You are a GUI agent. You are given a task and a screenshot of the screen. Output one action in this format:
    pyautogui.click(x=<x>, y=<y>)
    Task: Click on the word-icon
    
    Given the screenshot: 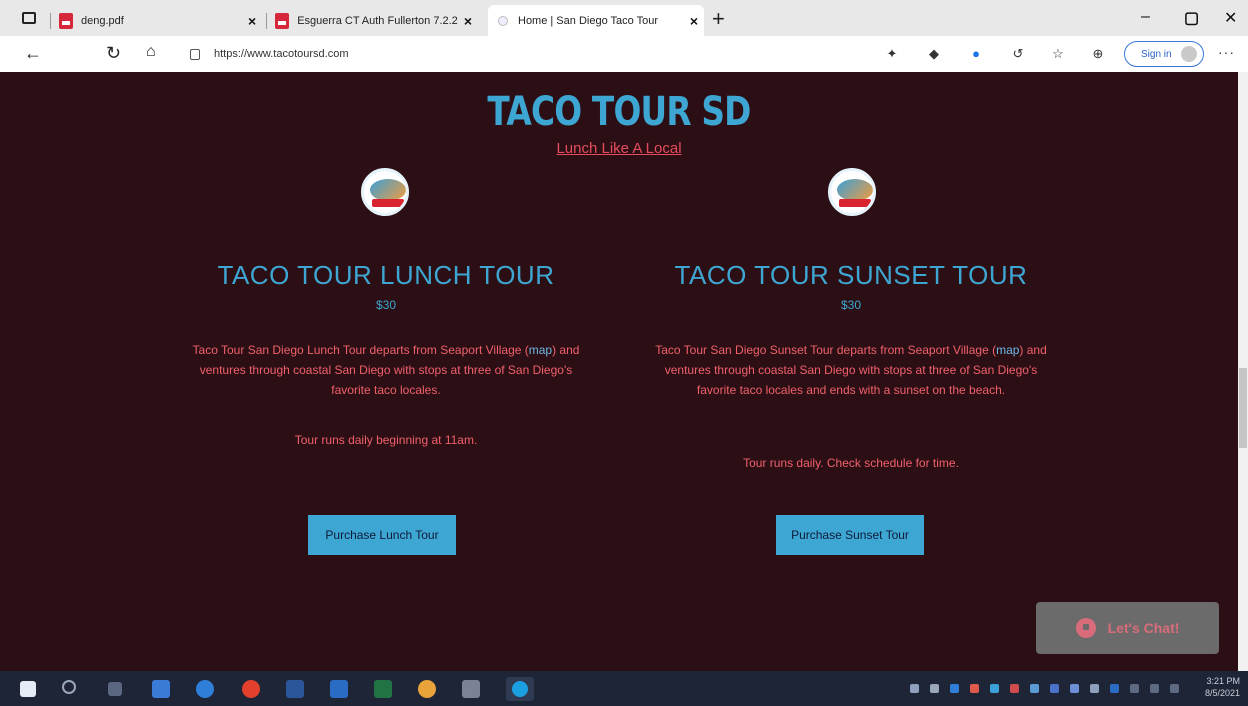 What is the action you would take?
    pyautogui.click(x=295, y=689)
    